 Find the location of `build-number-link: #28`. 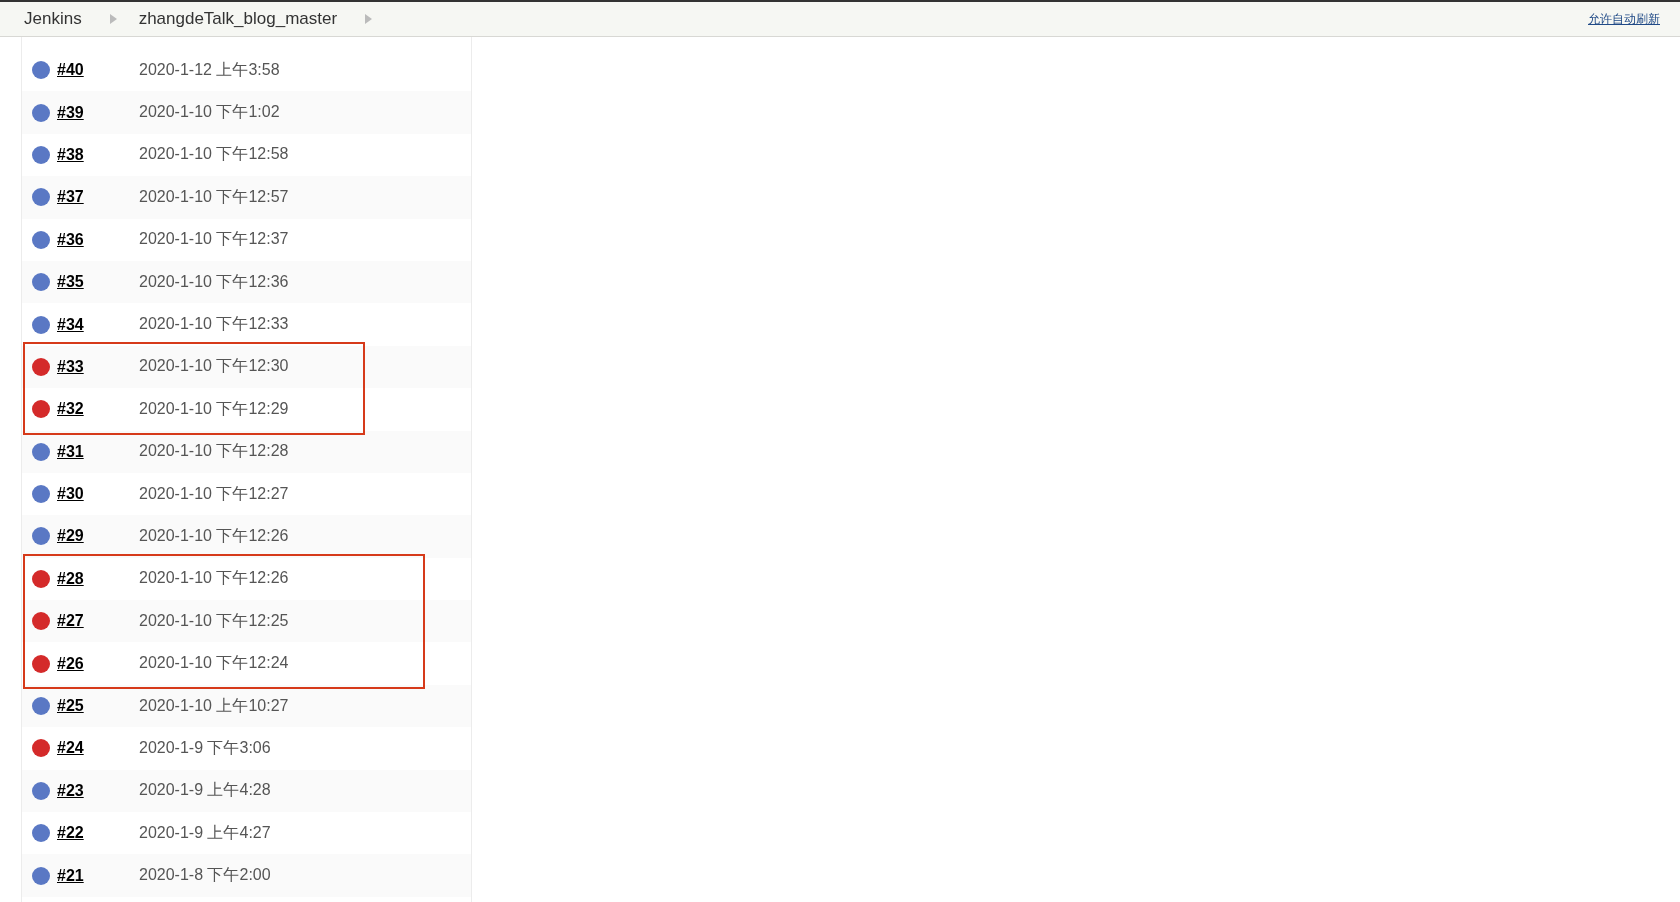

build-number-link: #28 is located at coordinates (98, 578).